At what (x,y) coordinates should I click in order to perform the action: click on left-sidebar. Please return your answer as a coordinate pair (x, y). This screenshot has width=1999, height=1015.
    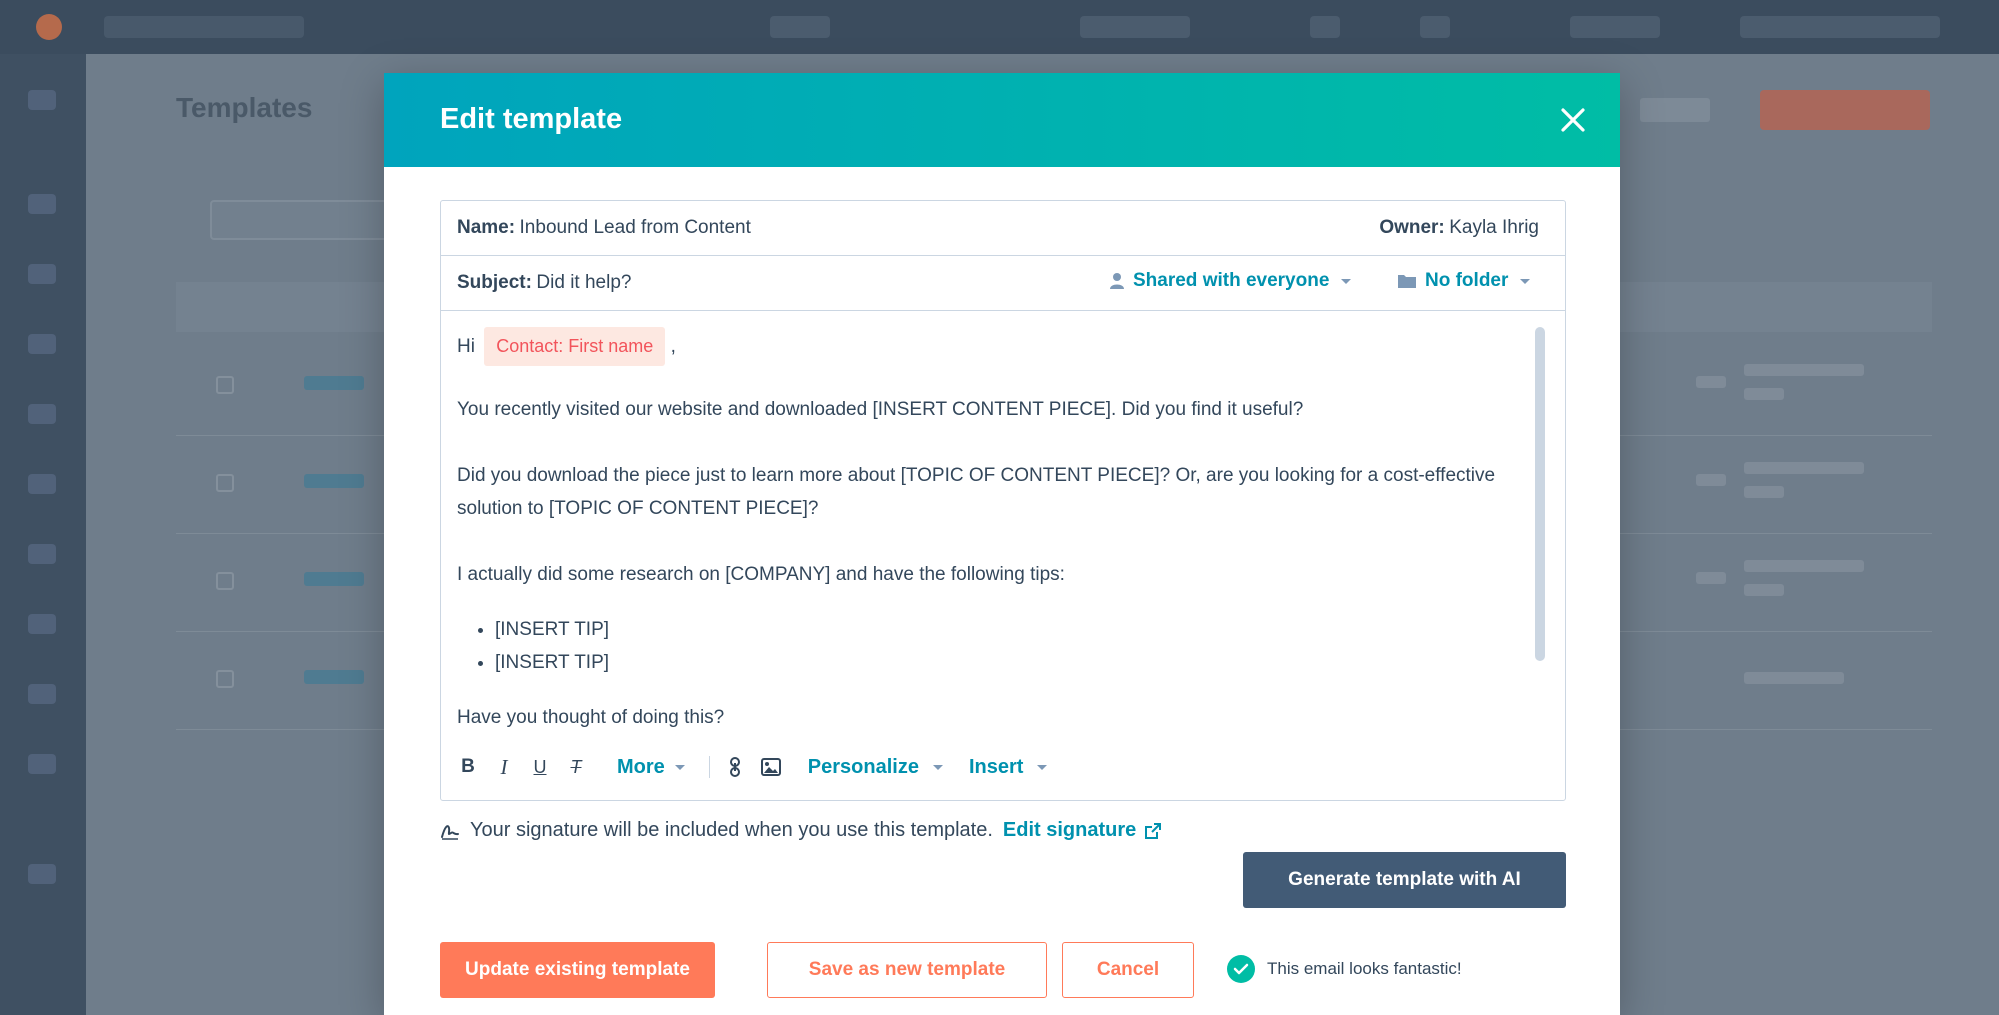
    Looking at the image, I should click on (43, 534).